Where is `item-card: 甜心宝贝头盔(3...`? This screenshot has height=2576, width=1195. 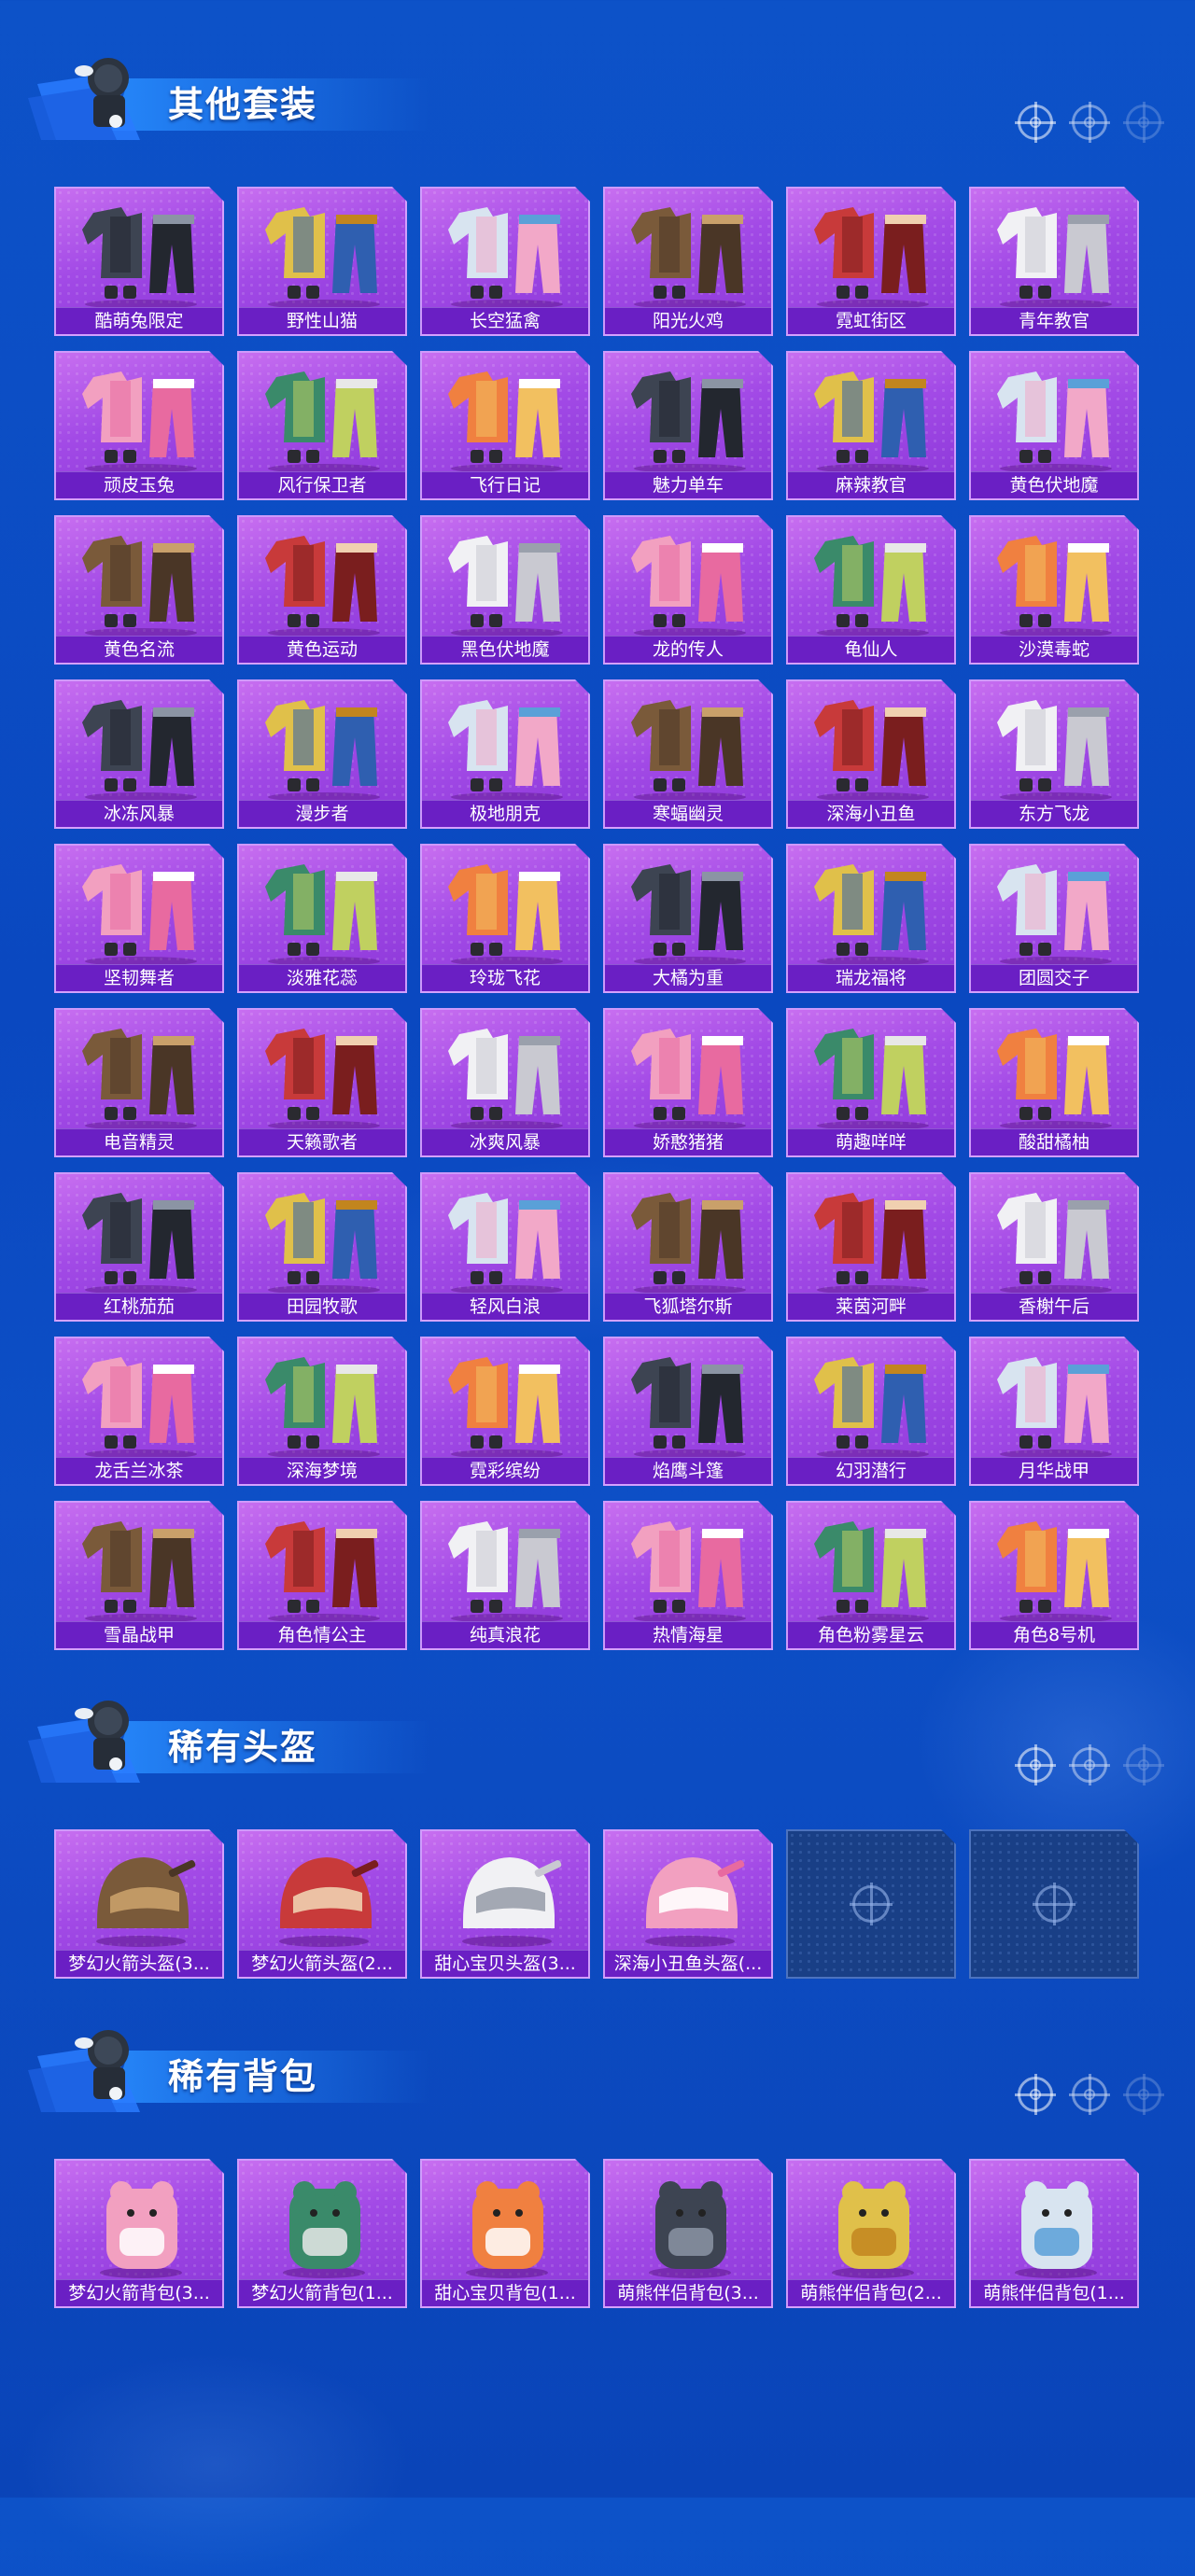 item-card: 甜心宝贝头盔(3... is located at coordinates (505, 1904).